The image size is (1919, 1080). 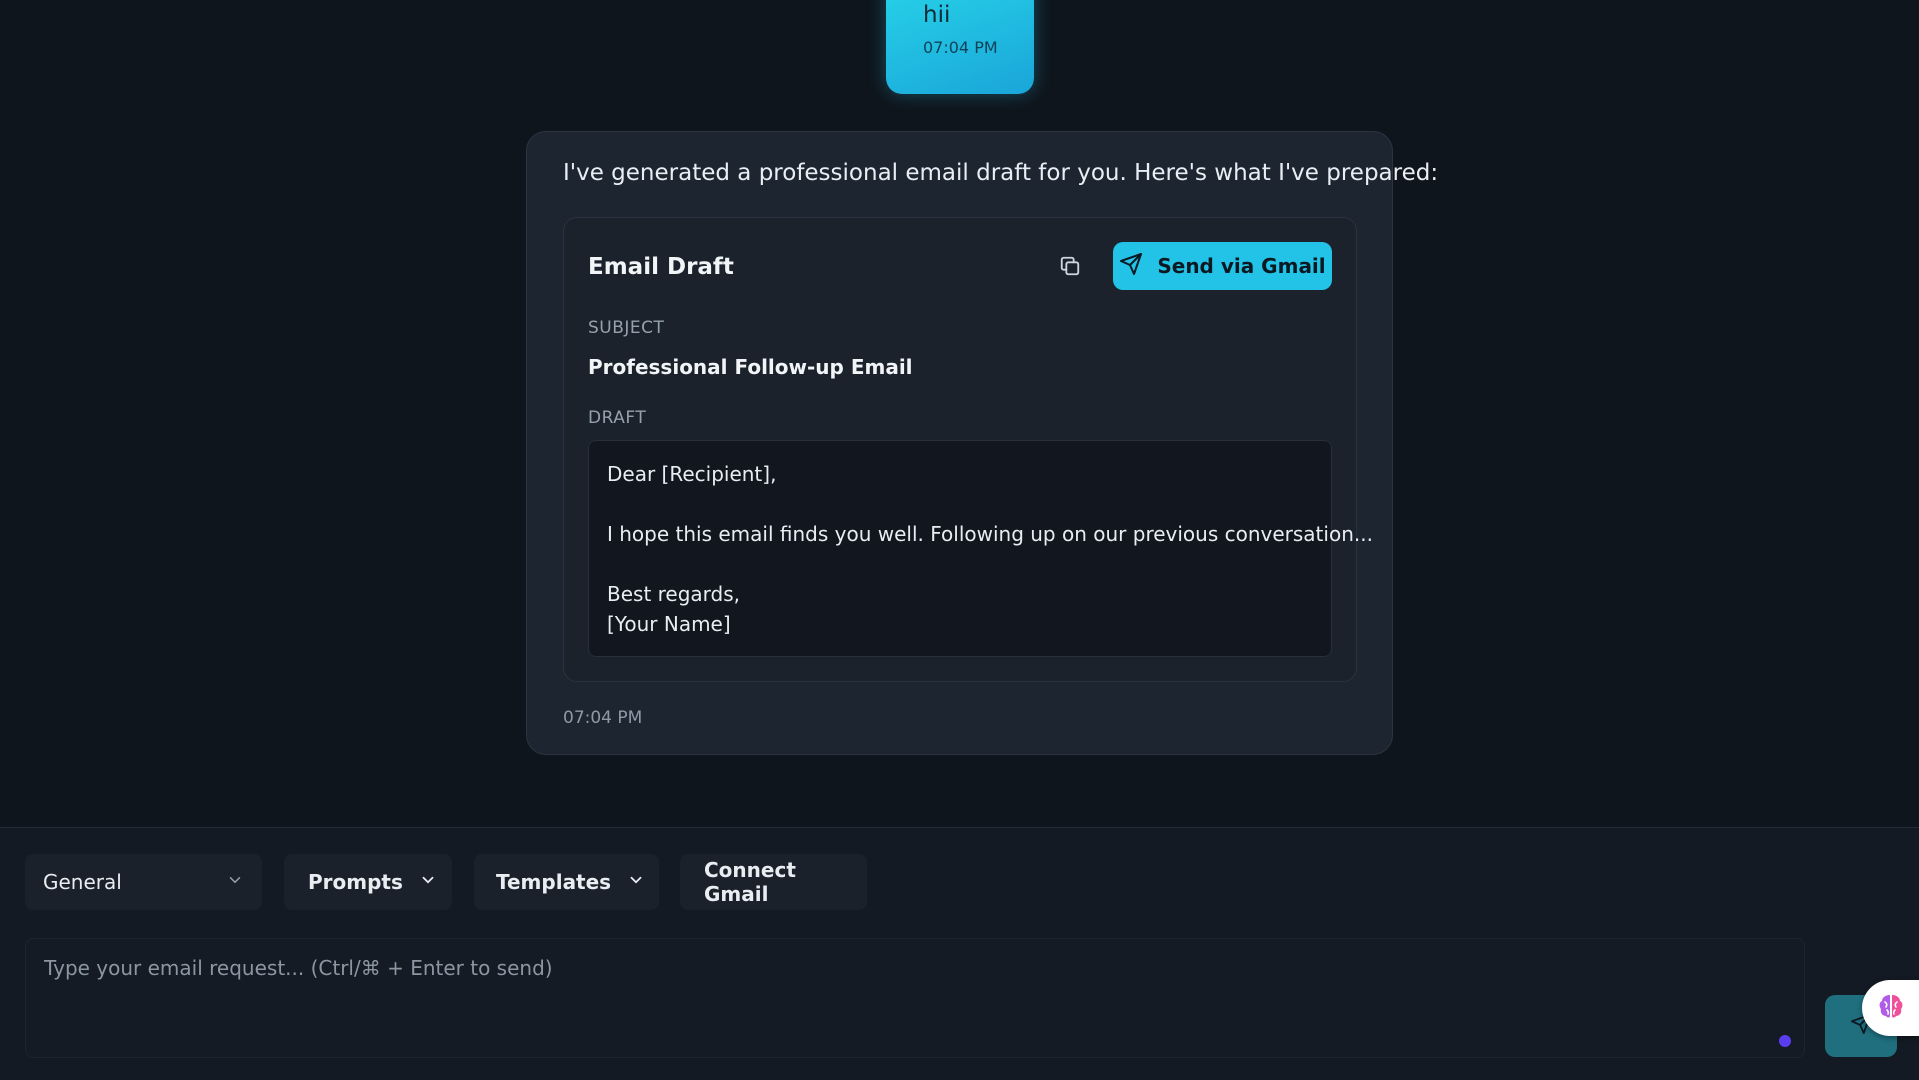 What do you see at coordinates (661, 267) in the screenshot?
I see `email-draft-title: Email Draft` at bounding box center [661, 267].